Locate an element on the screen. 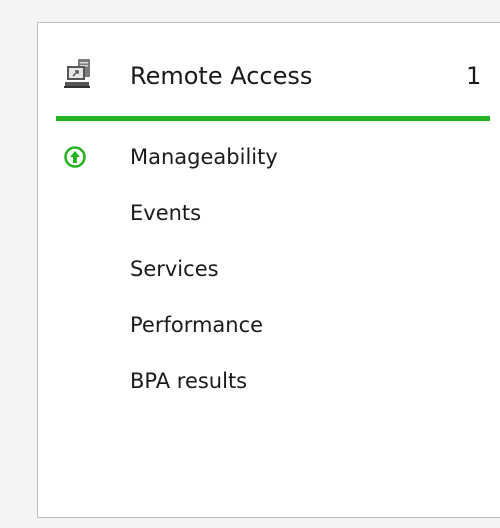 Image resolution: width=500 pixels, height=528 pixels. item-label: Manageability is located at coordinates (204, 157).